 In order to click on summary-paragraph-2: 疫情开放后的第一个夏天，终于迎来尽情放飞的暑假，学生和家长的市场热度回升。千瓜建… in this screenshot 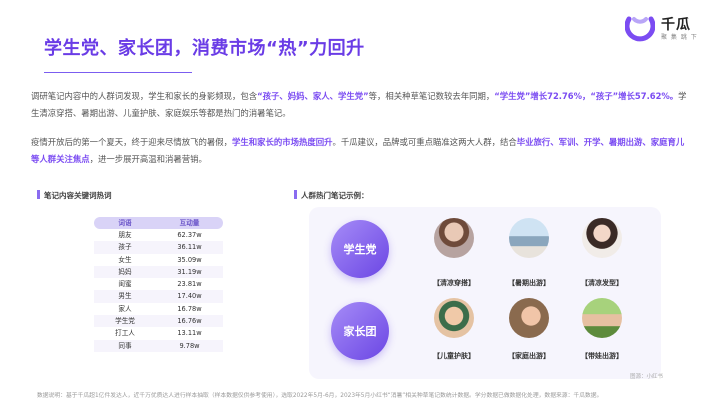, I will do `click(360, 151)`.